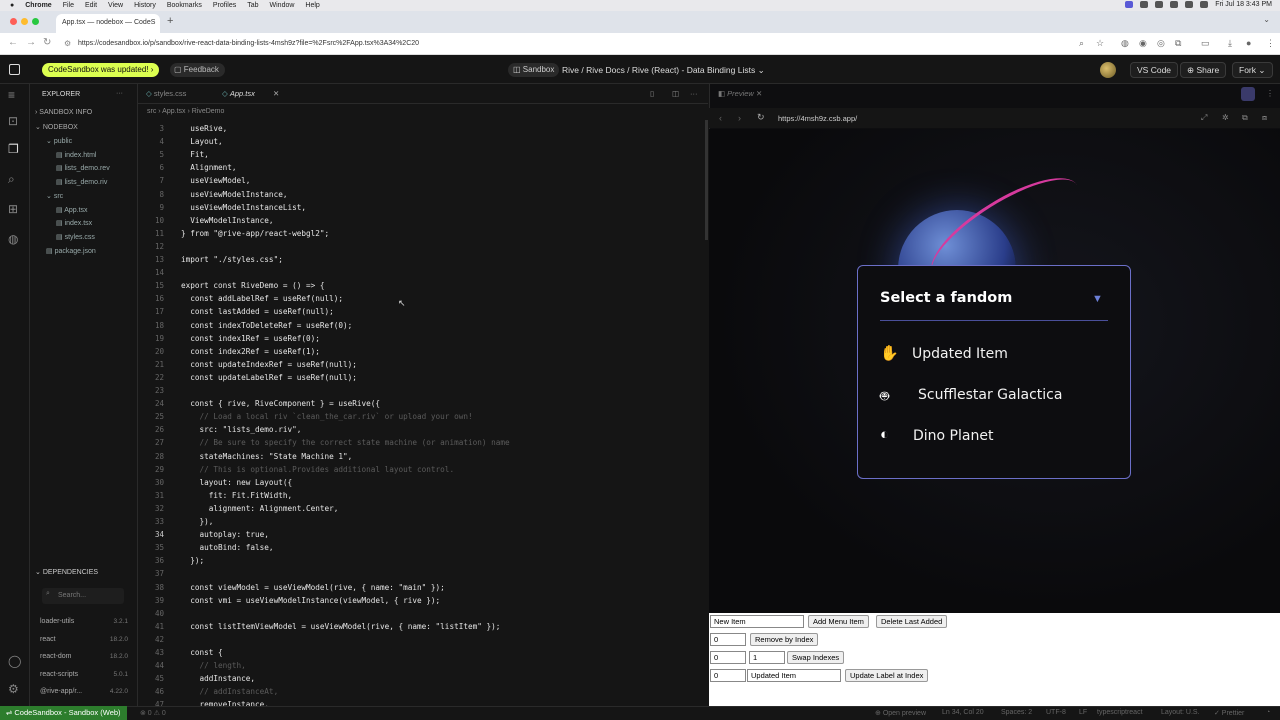 This screenshot has width=1280, height=720. I want to click on preview-forward-icon: ›, so click(739, 118).